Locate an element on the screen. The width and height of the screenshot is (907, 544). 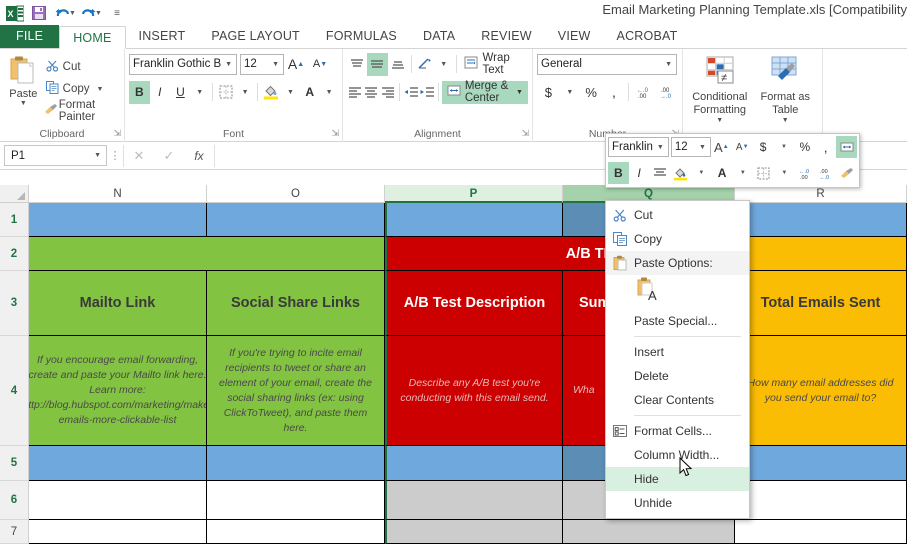
tab-view: VIEW is located at coordinates (574, 36).